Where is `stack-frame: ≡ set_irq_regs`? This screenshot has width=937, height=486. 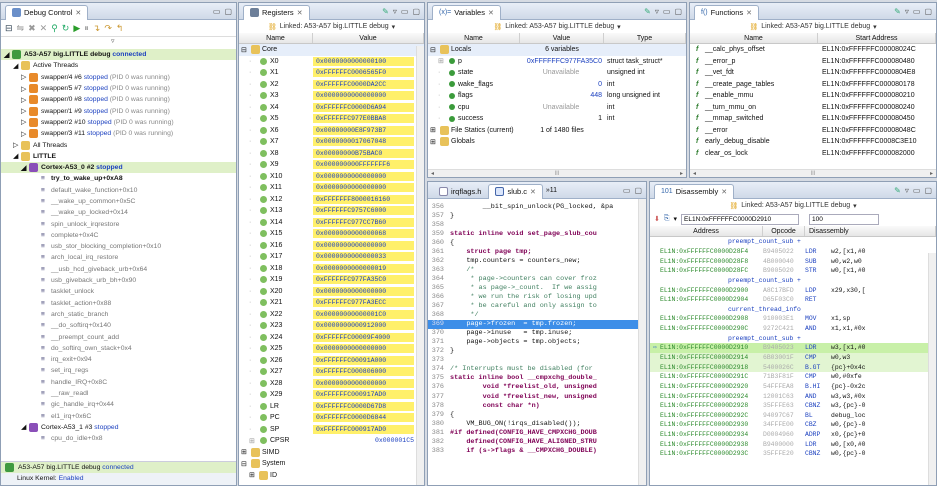 stack-frame: ≡ set_irq_regs is located at coordinates (118, 370).